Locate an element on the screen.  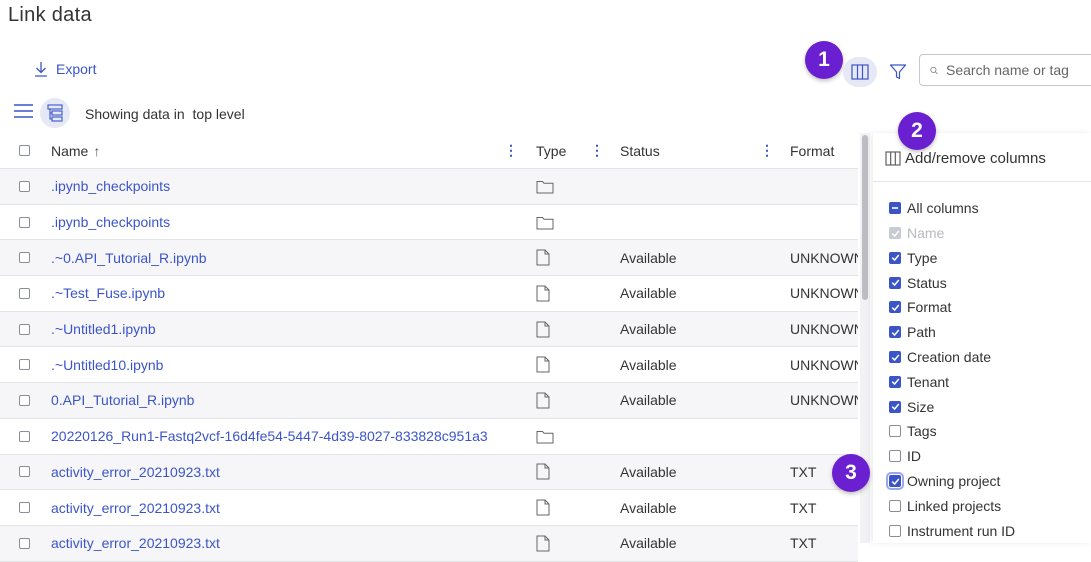
tree-view-button is located at coordinates (55, 113).